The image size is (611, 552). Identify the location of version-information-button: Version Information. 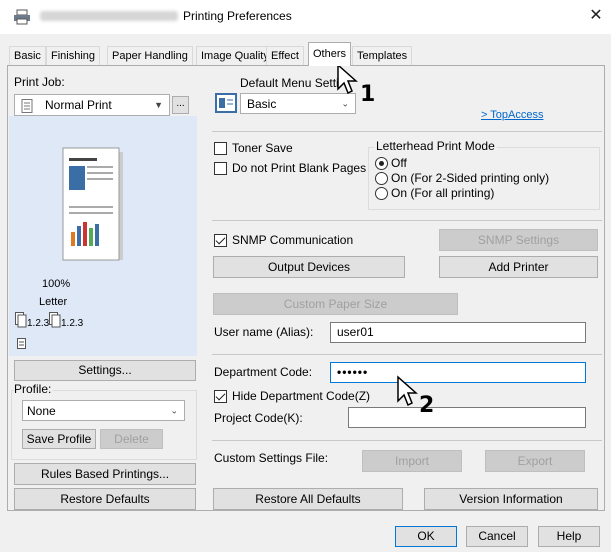
(511, 499).